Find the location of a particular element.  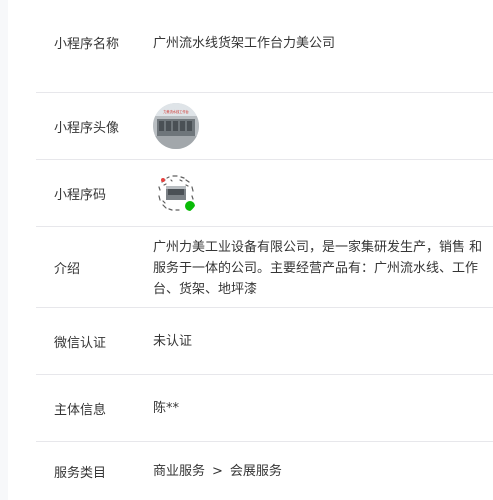

row-mini-program-avatar: 小程序头像 力美流水线工作台 is located at coordinates (264, 126).